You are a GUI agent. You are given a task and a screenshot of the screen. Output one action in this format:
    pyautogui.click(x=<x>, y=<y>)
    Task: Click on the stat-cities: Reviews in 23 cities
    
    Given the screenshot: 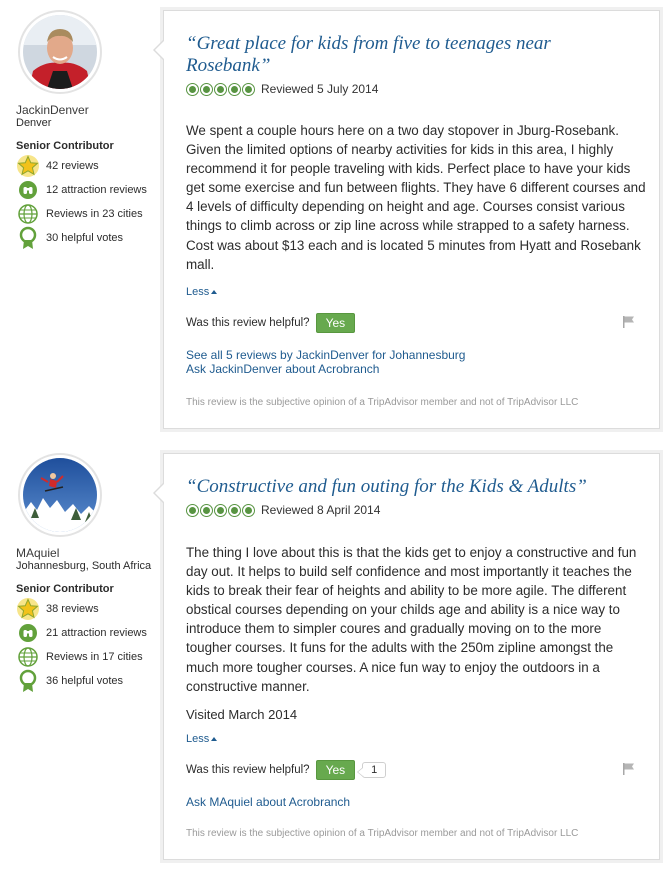 What is the action you would take?
    pyautogui.click(x=79, y=214)
    